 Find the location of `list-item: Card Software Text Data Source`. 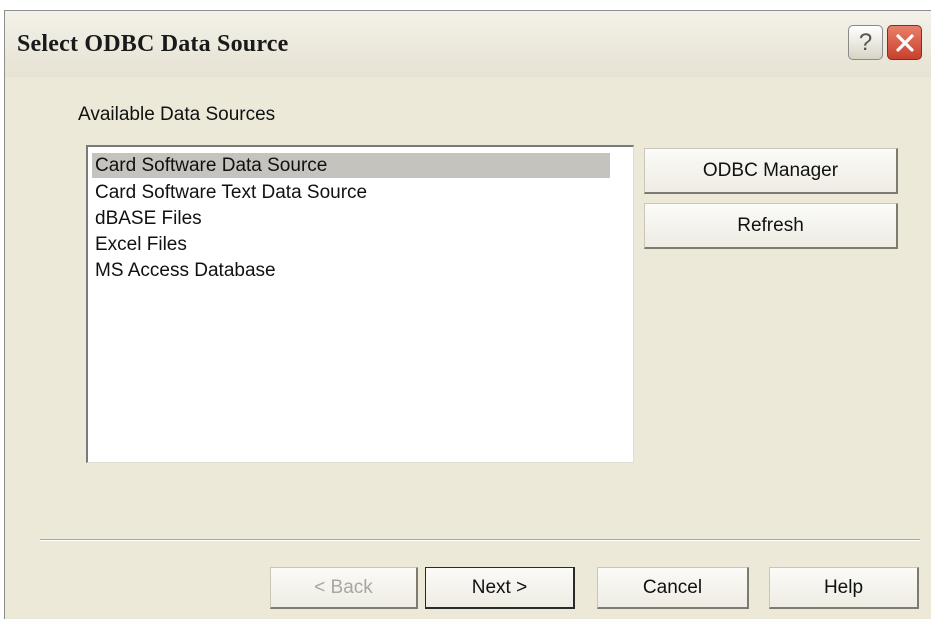

list-item: Card Software Text Data Source is located at coordinates (351, 192).